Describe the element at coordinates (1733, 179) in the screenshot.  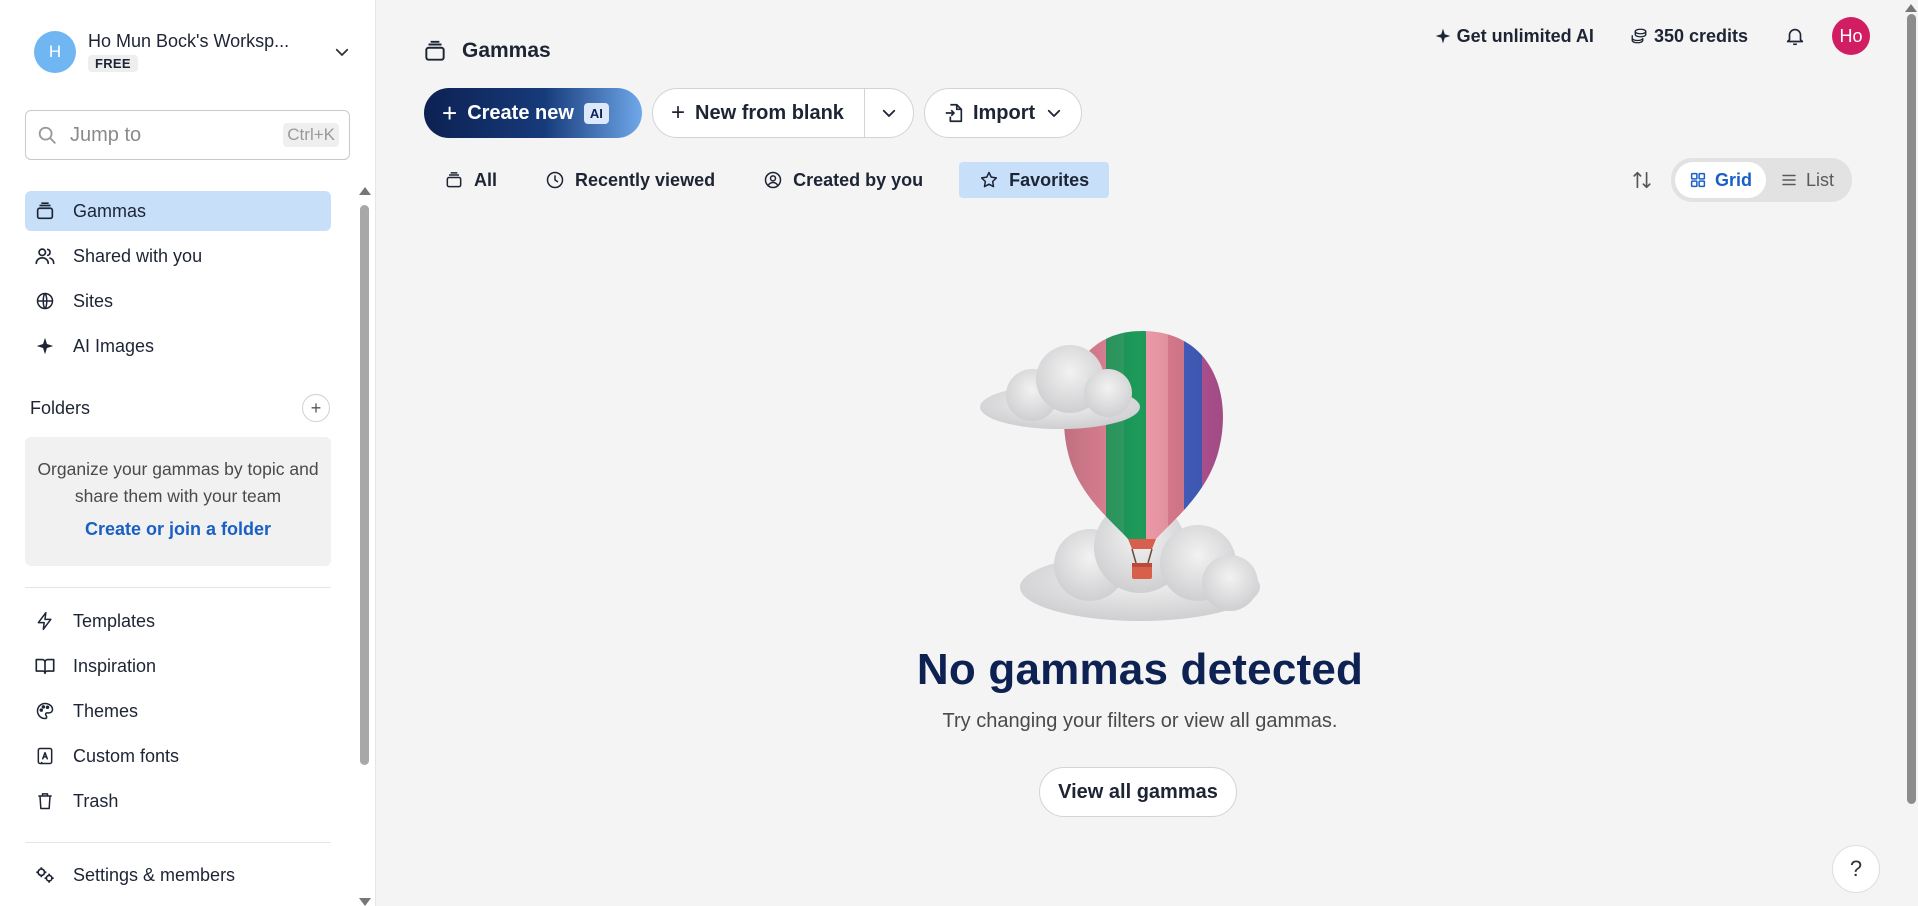
I see `grid-label: Grid` at that location.